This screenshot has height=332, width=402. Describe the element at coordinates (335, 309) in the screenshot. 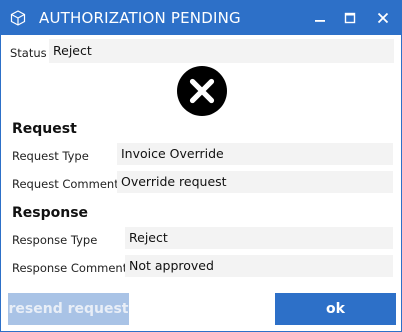

I see `ok-button: ok` at that location.